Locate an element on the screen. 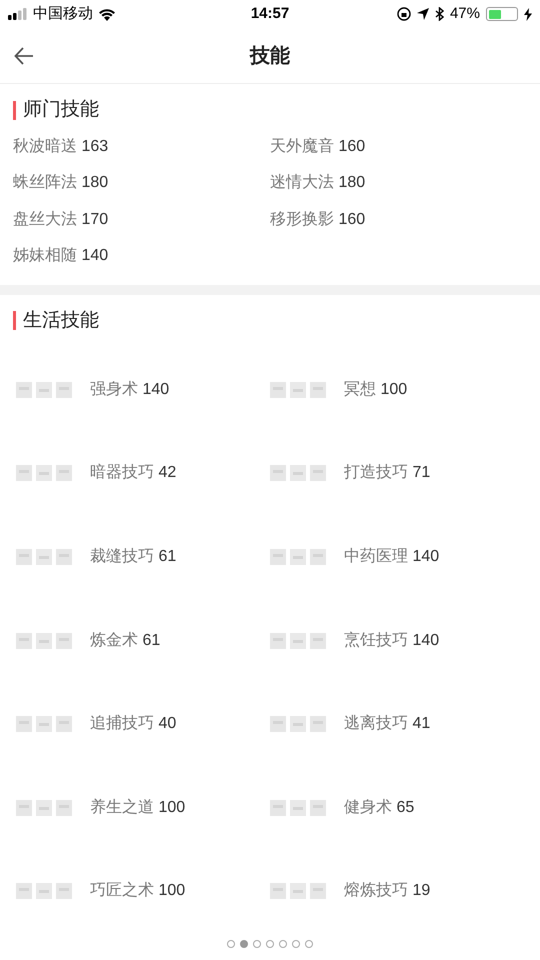 This screenshot has height=960, width=540. skill-label: 暗器技巧 42 is located at coordinates (133, 473).